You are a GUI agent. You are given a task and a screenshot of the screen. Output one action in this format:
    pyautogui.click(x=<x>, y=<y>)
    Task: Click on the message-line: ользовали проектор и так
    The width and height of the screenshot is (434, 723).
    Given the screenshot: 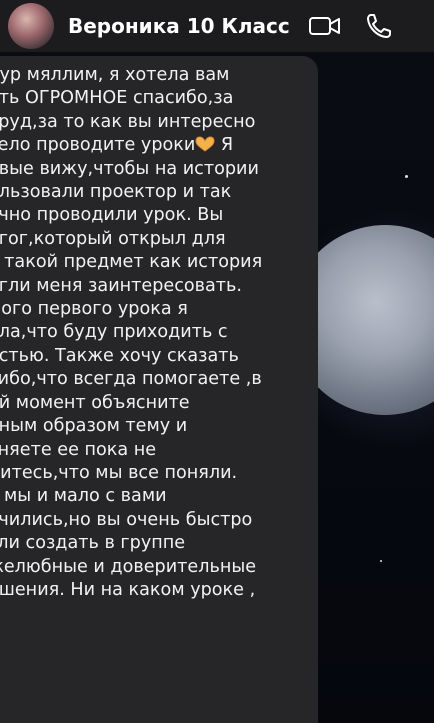 What is the action you would take?
    pyautogui.click(x=116, y=192)
    